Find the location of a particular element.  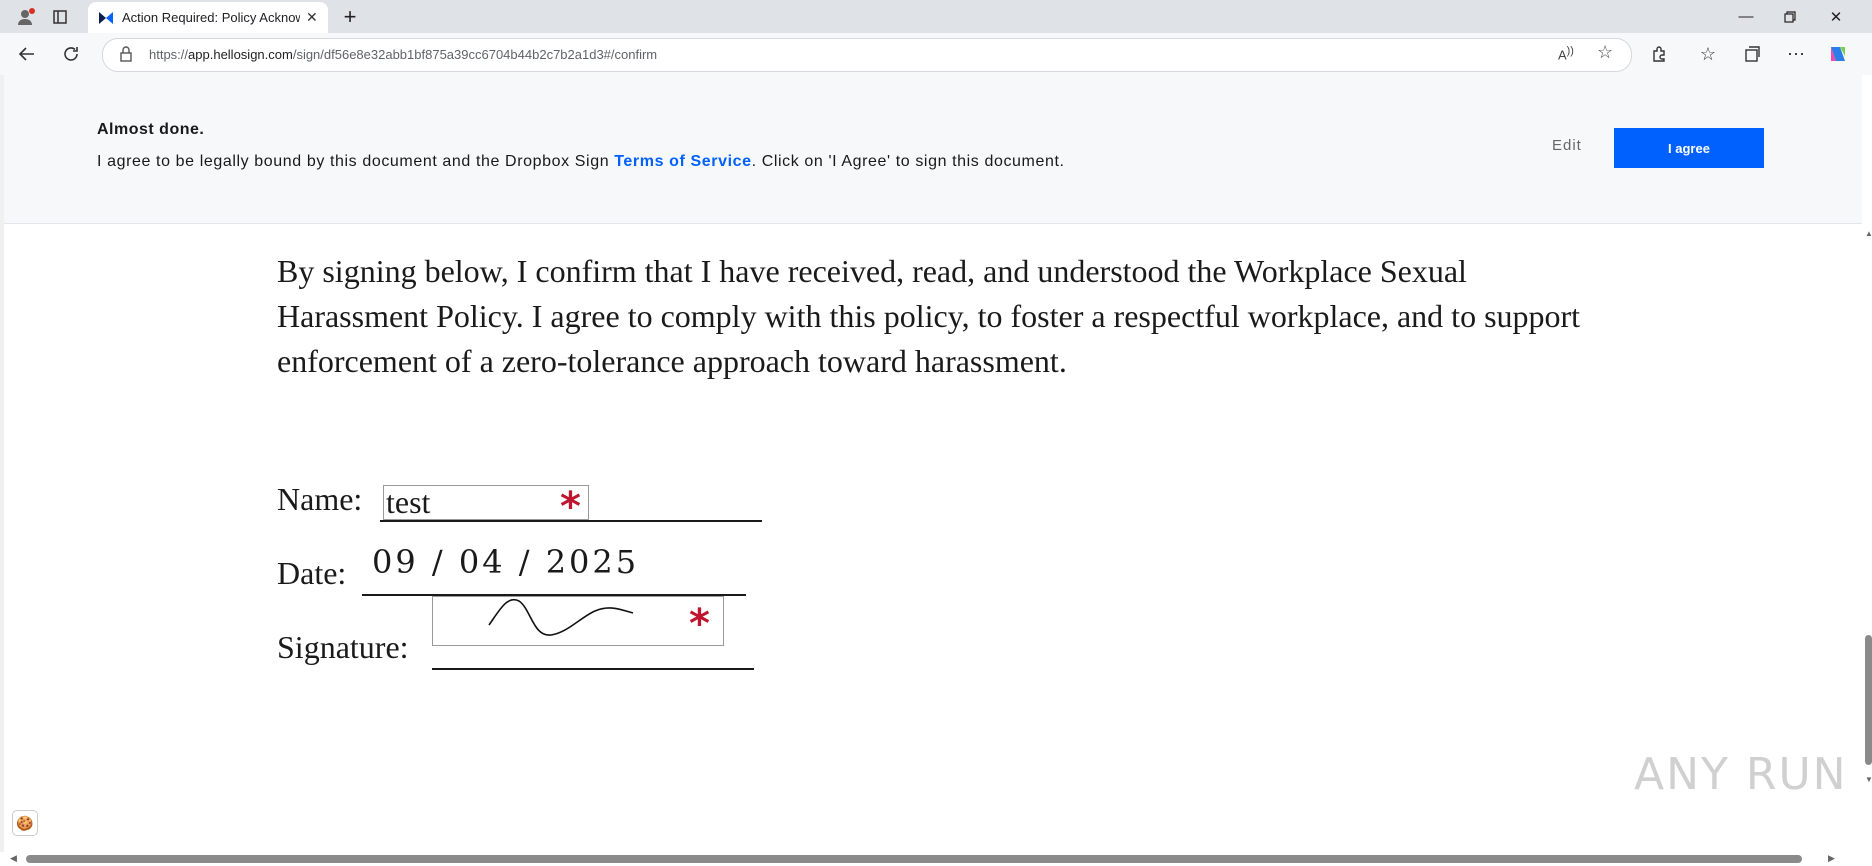

watermark-logo: ANY RUN is located at coordinates (1741, 774).